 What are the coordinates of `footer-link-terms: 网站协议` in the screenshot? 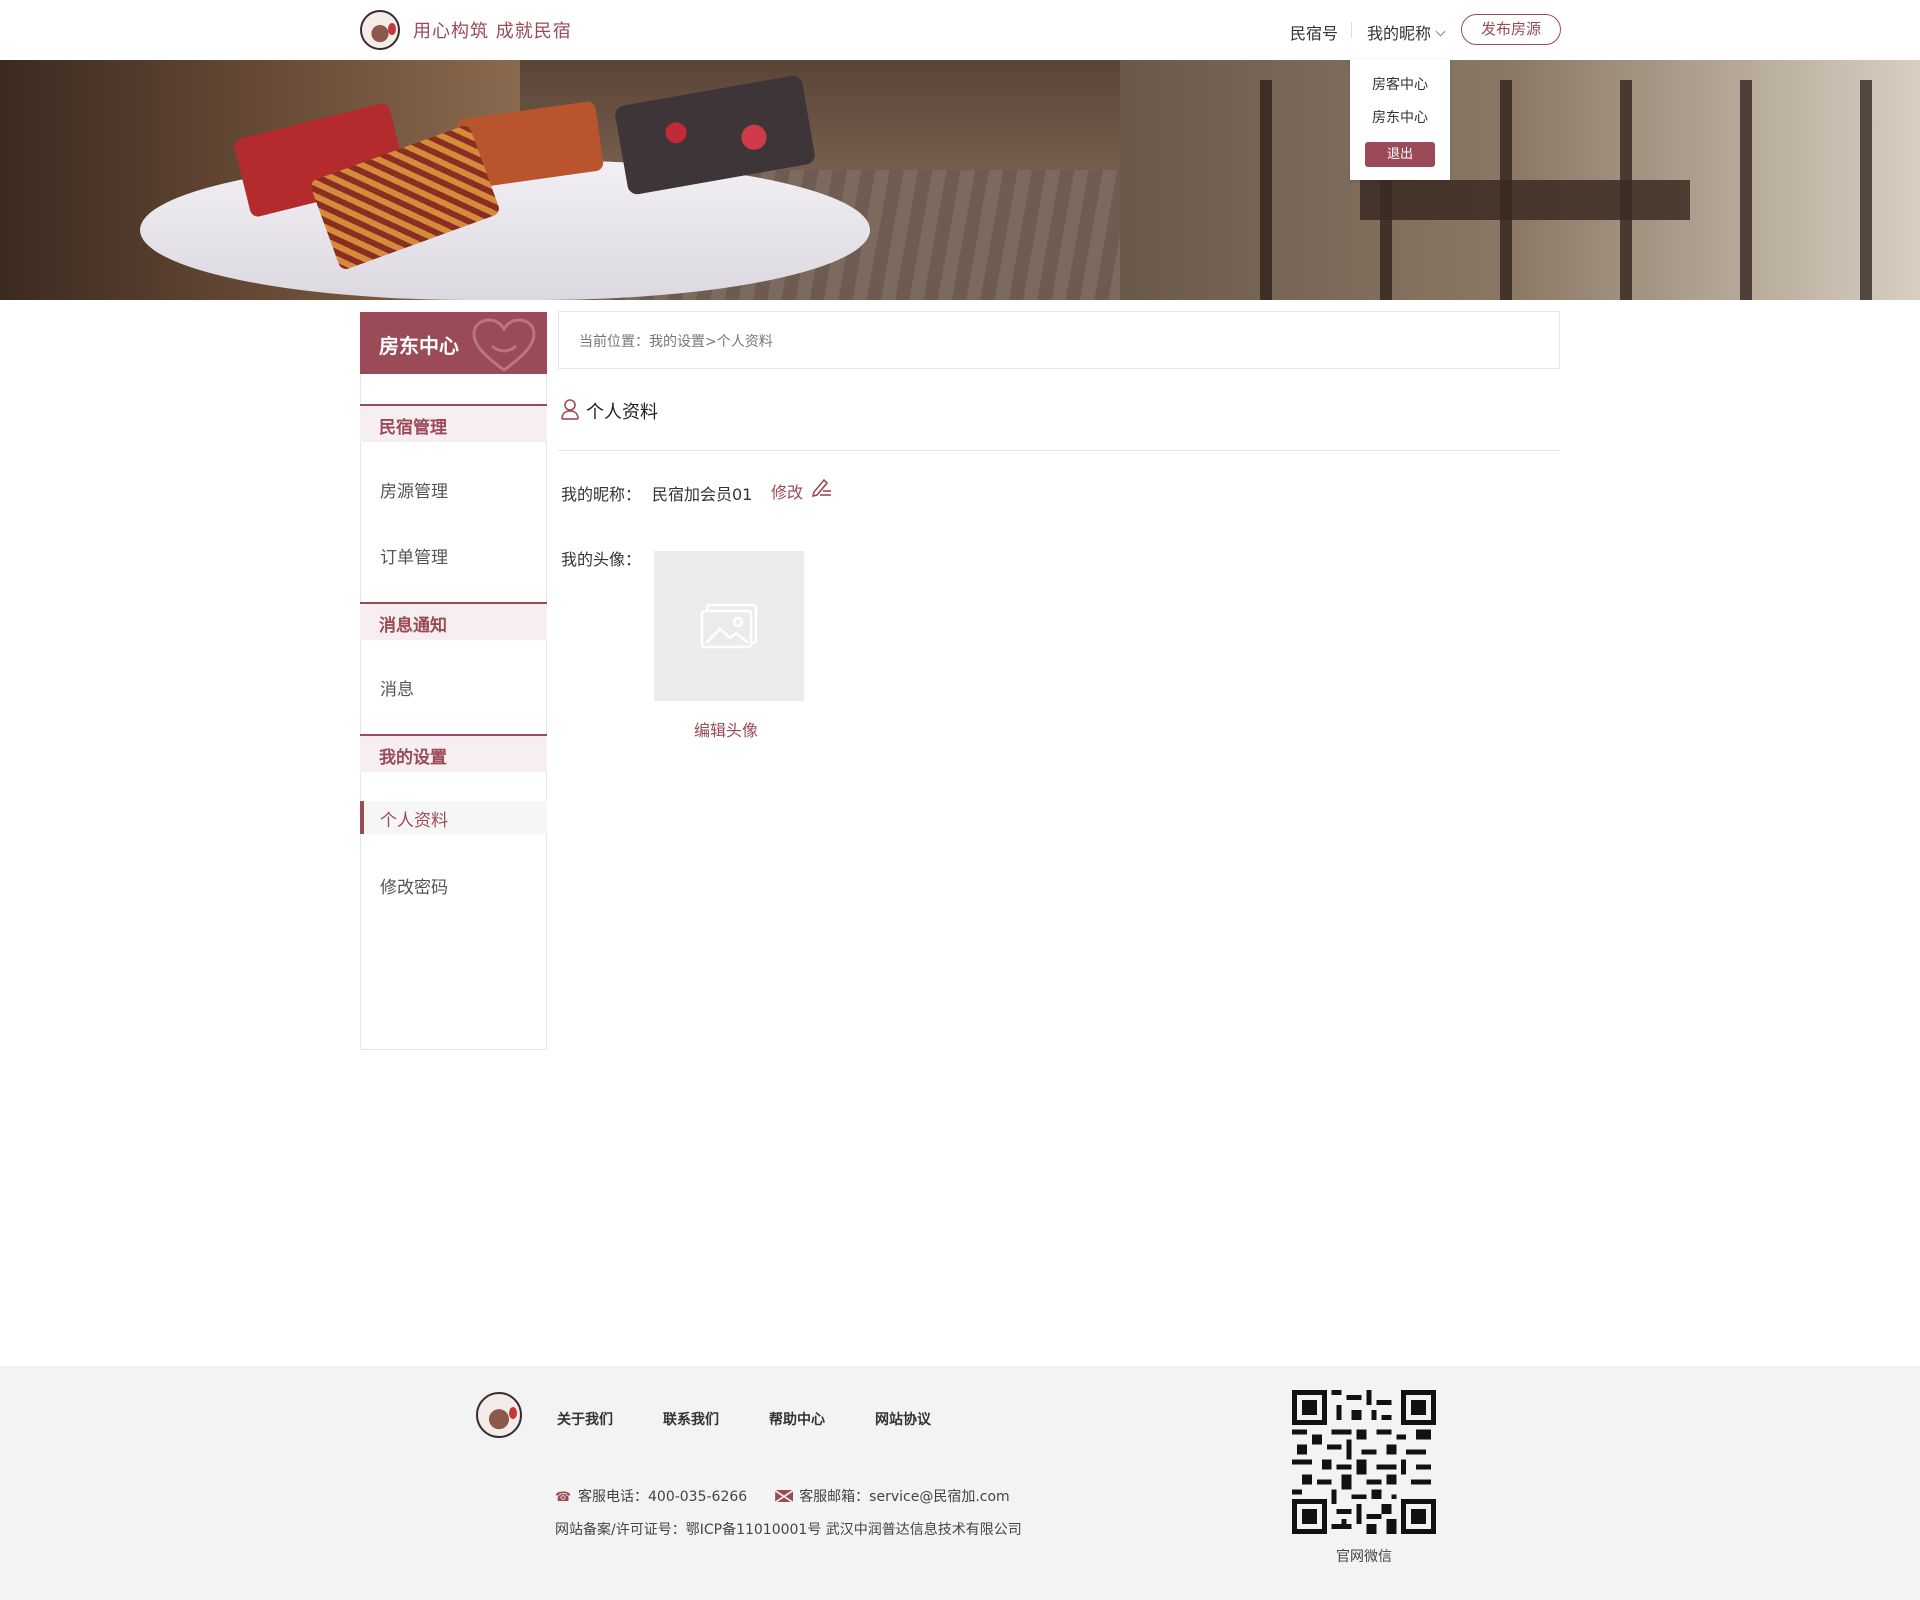 It's located at (903, 1419).